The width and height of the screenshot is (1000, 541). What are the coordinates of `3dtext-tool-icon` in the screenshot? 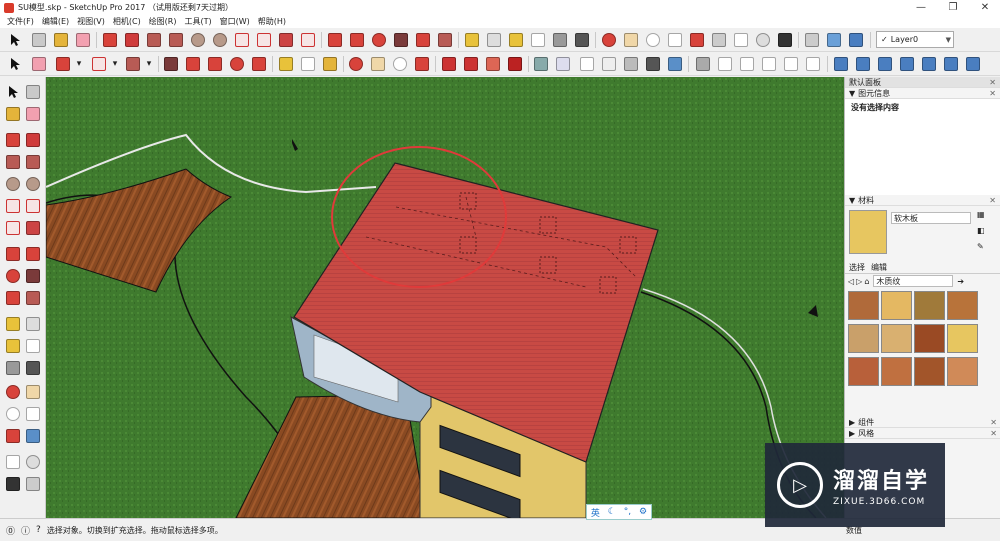 It's located at (33, 368).